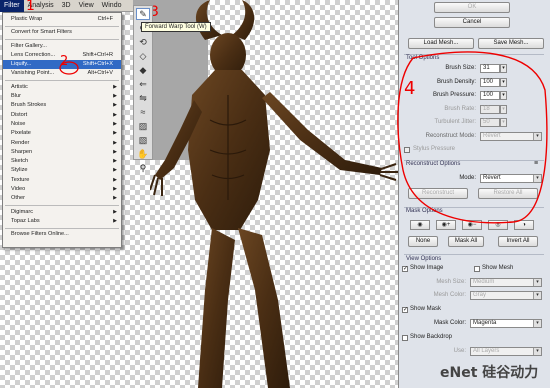  What do you see at coordinates (143, 126) in the screenshot?
I see `freeze-mask-tool-icon: ▨` at bounding box center [143, 126].